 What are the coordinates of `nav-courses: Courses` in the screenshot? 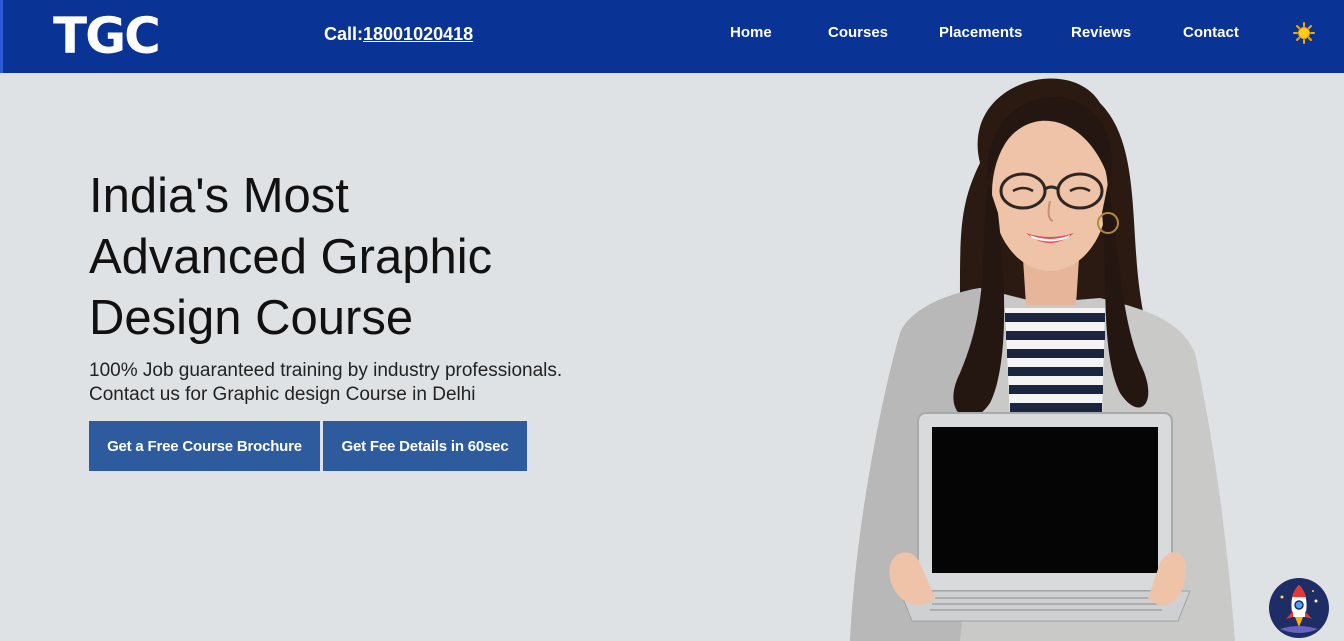 It's located at (858, 32).